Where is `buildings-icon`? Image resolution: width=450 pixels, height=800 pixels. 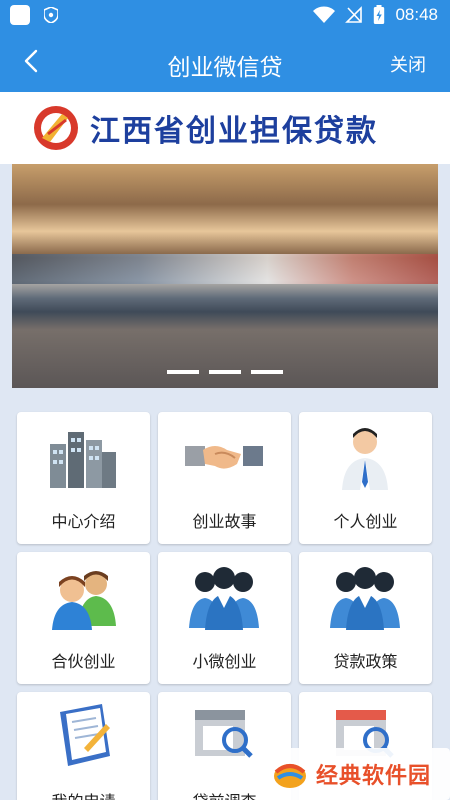
buildings-icon is located at coordinates (83, 460).